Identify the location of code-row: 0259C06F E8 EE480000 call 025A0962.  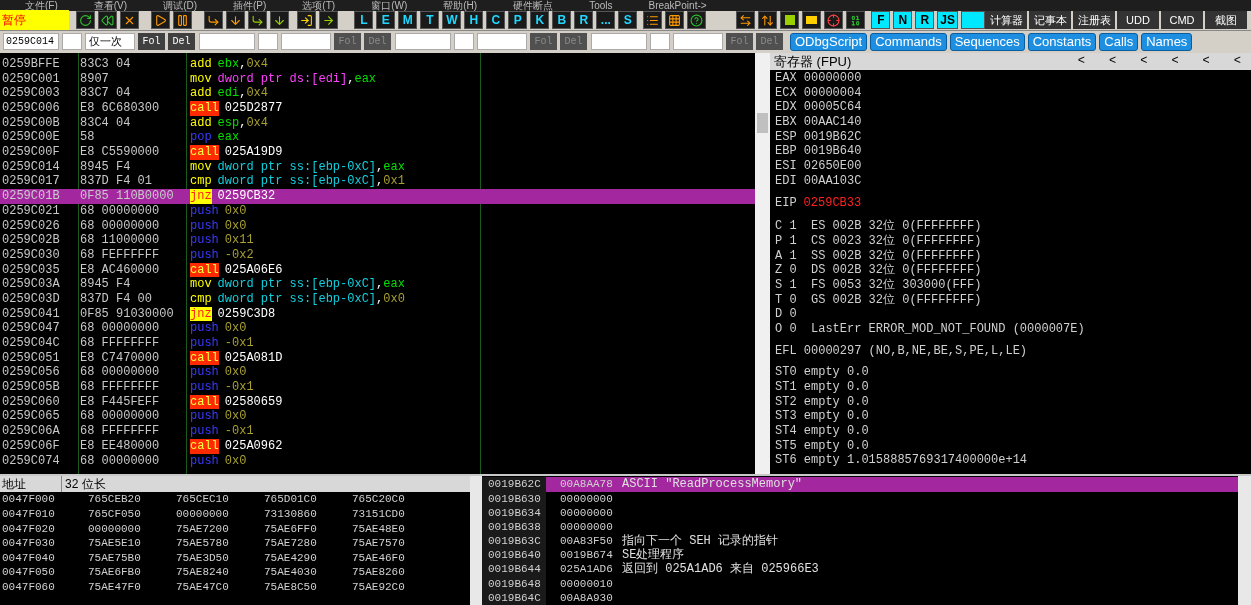
(377, 446).